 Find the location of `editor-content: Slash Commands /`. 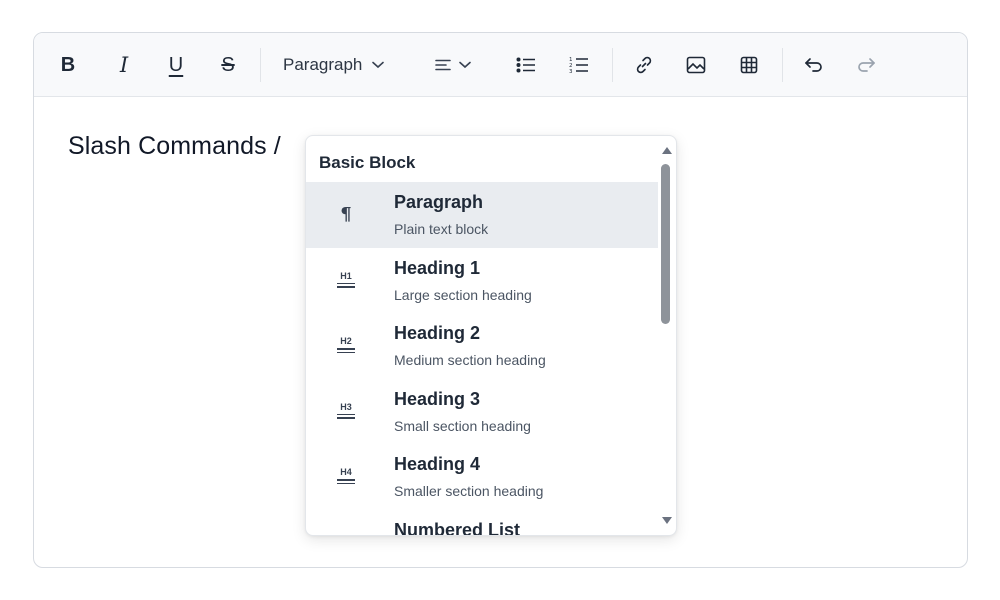

editor-content: Slash Commands / is located at coordinates (174, 146).